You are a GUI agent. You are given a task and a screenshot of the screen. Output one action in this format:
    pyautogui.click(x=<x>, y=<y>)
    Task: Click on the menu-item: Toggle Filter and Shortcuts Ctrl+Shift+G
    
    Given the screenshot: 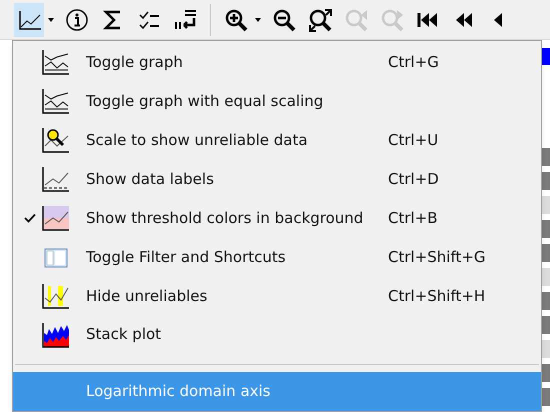 What is the action you would take?
    pyautogui.click(x=277, y=256)
    